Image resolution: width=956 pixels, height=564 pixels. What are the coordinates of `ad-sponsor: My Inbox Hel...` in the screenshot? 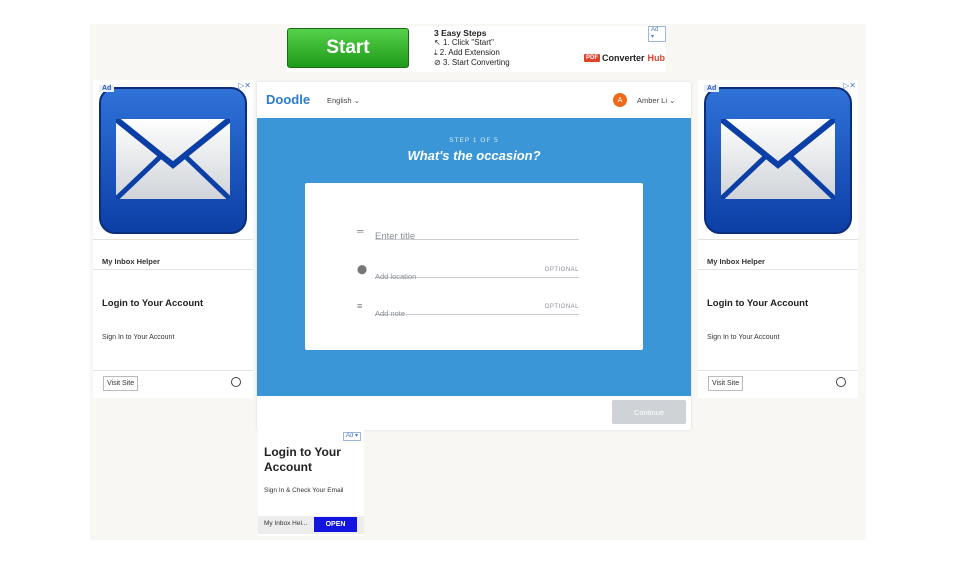 It's located at (286, 523).